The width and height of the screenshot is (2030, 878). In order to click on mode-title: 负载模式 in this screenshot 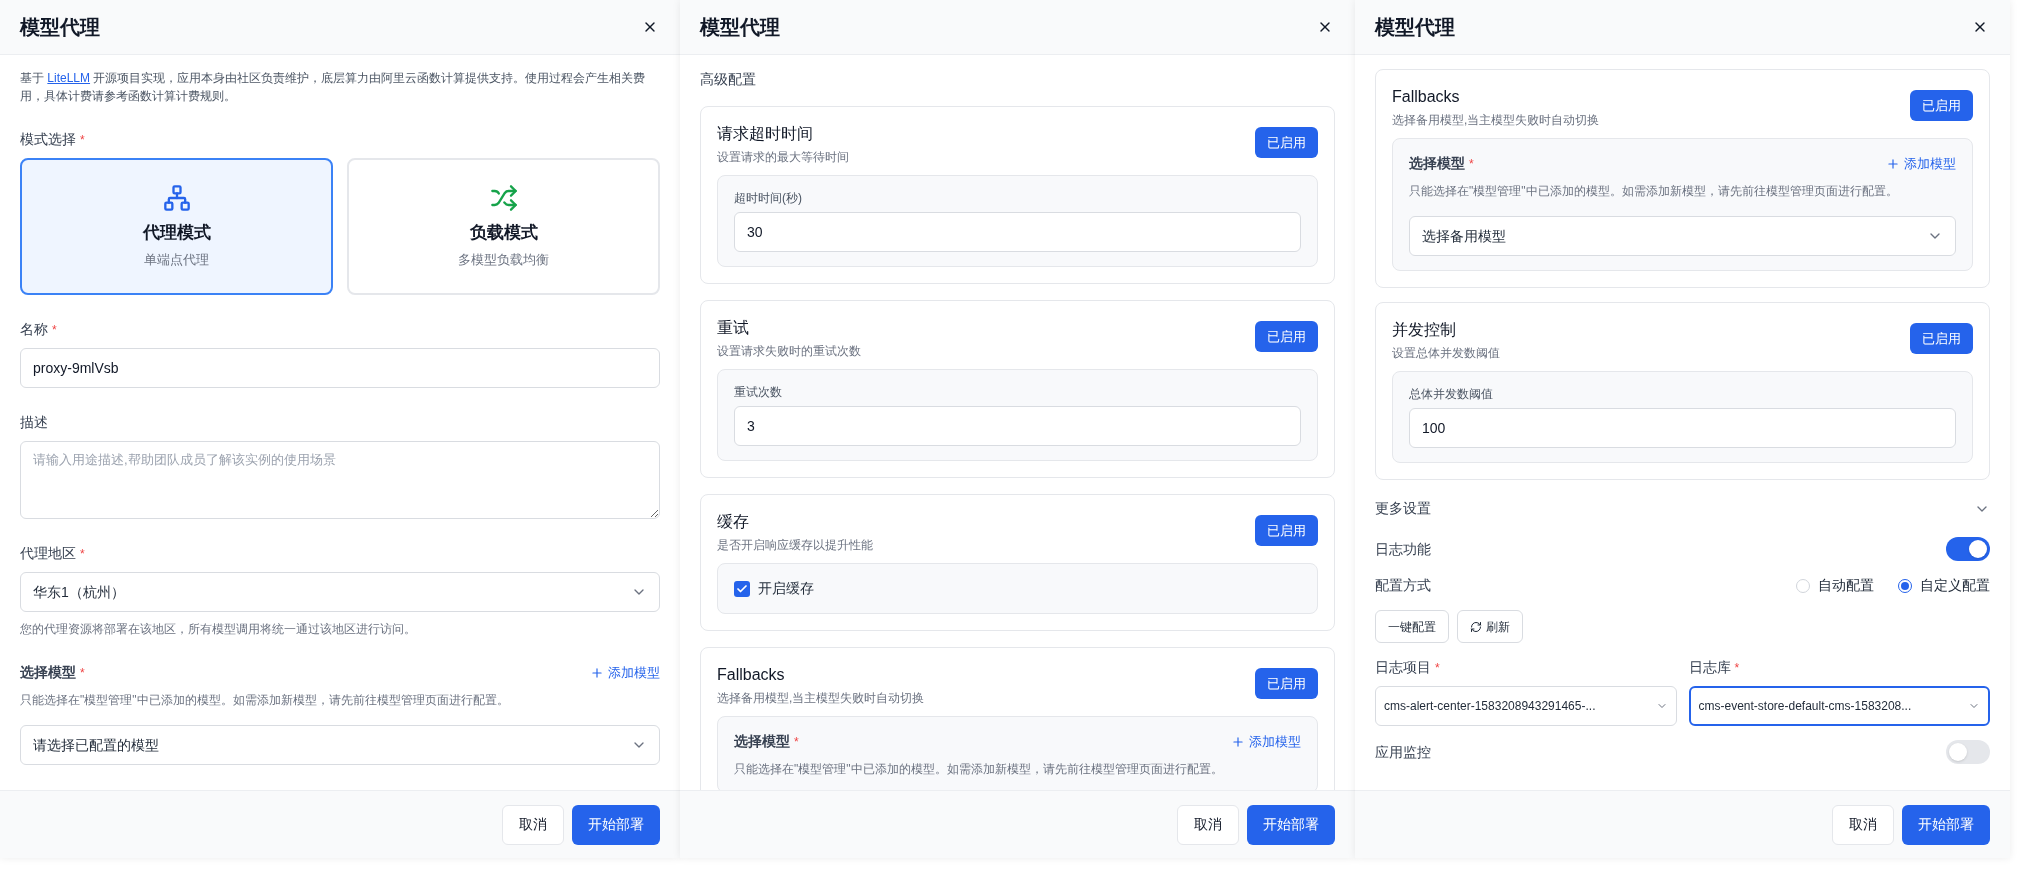, I will do `click(503, 233)`.